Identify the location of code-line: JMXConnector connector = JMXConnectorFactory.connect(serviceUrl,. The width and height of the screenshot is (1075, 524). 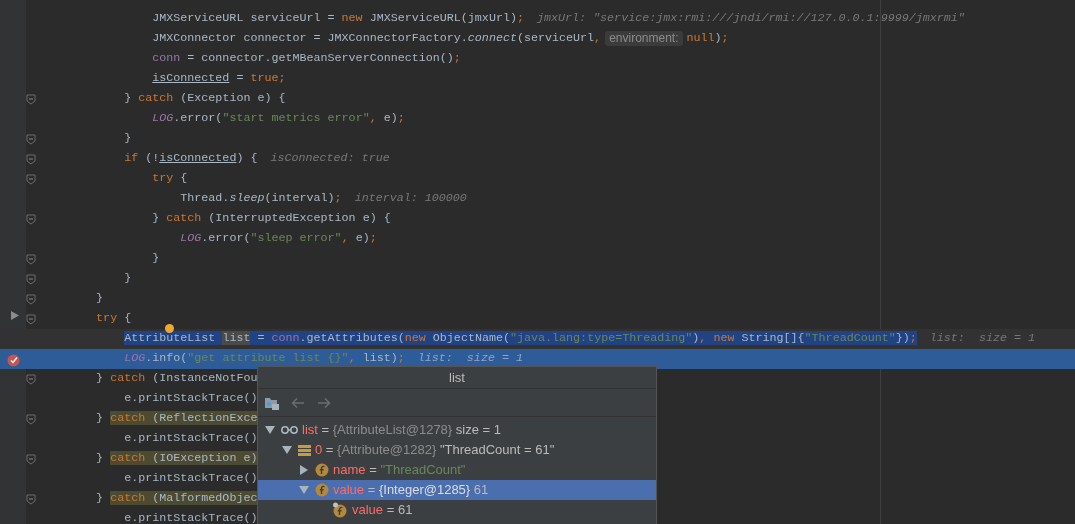
(377, 39).